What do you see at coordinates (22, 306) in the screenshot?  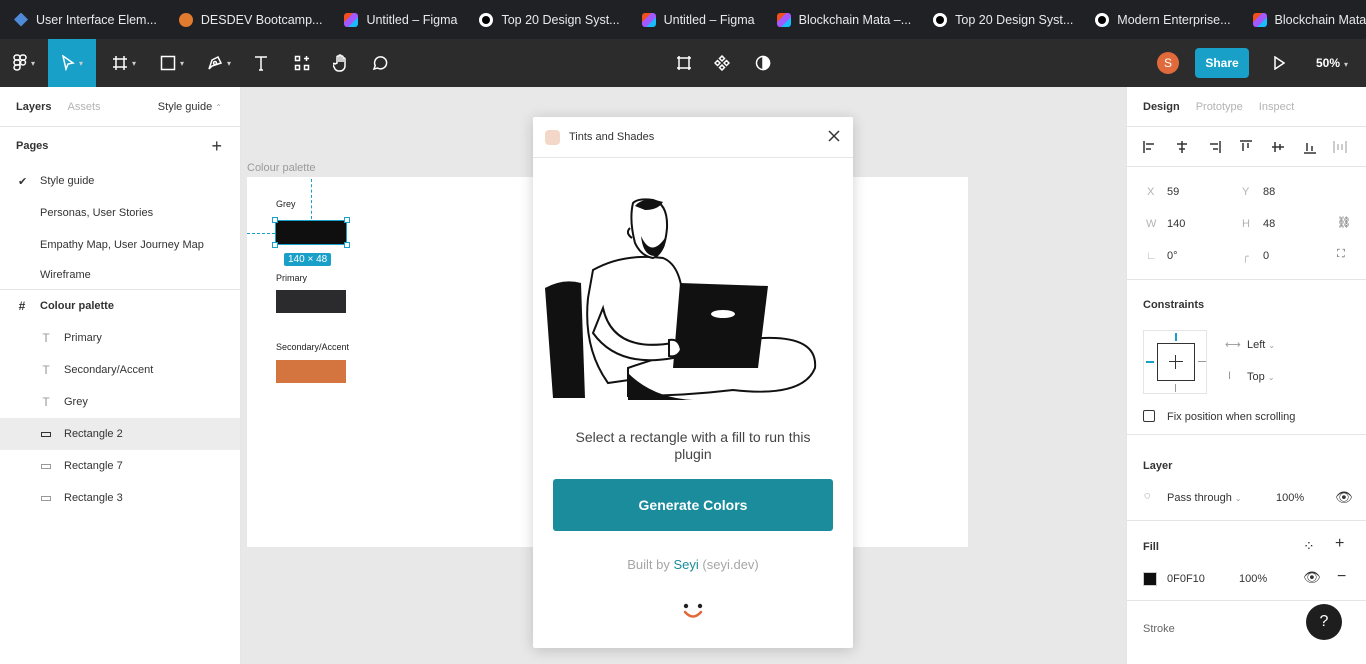 I see `frame-icon: #` at bounding box center [22, 306].